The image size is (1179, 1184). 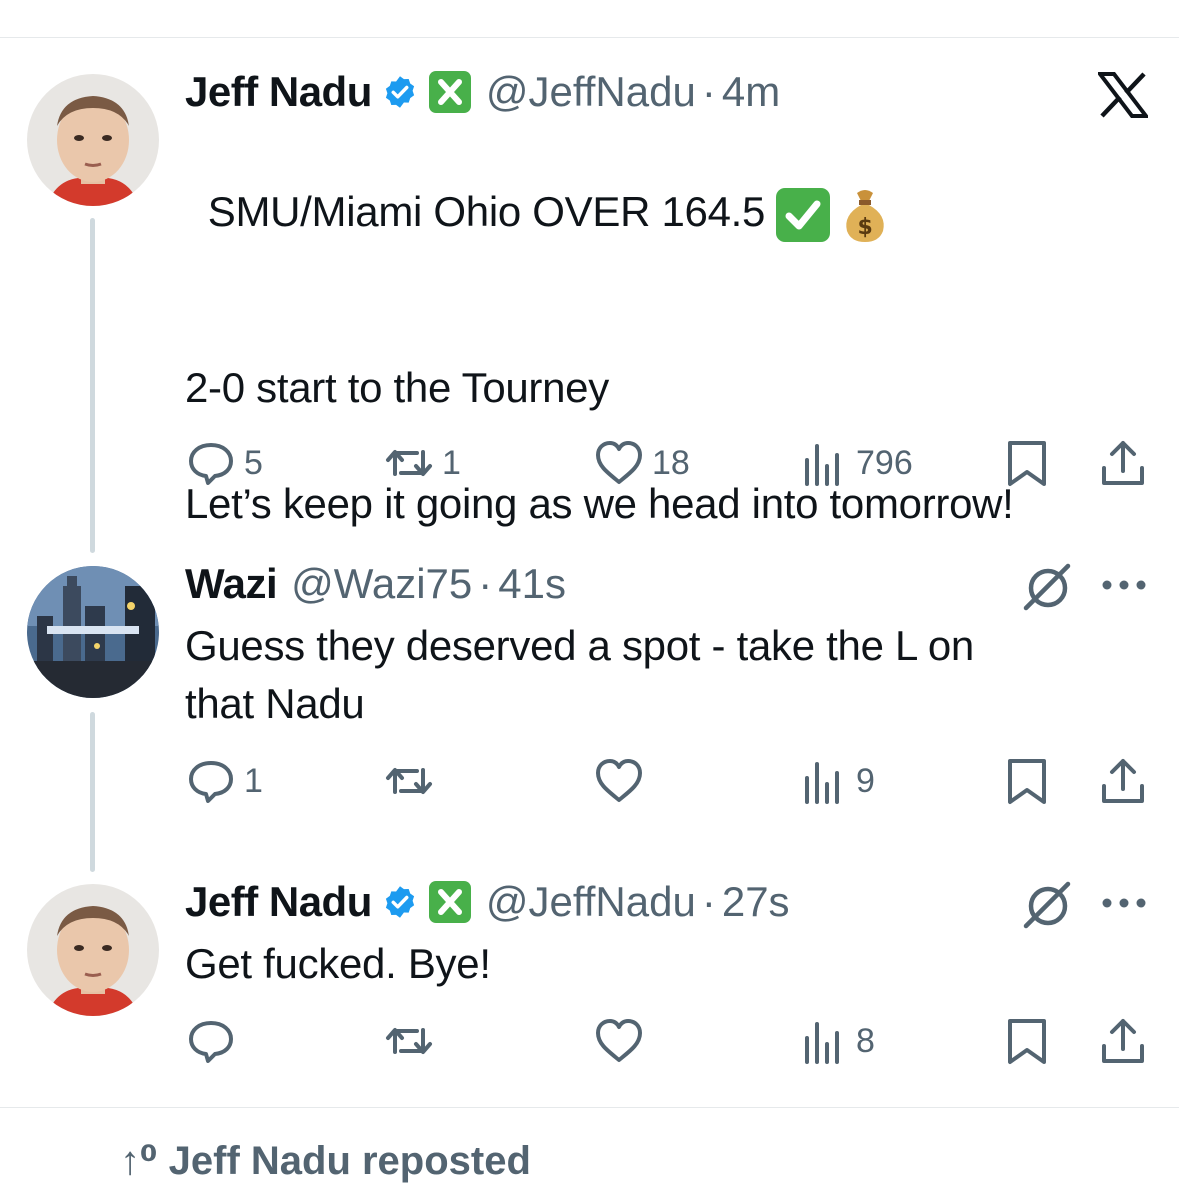 What do you see at coordinates (865, 780) in the screenshot?
I see `views-count: 9` at bounding box center [865, 780].